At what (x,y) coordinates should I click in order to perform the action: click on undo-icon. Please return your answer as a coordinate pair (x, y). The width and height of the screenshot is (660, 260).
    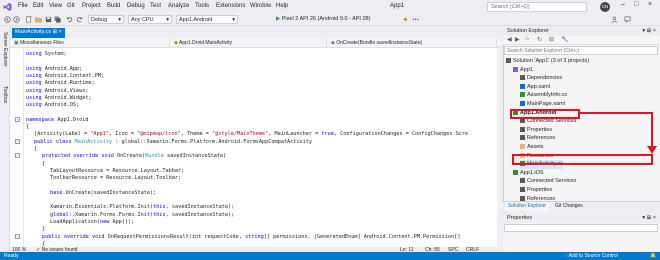
    Looking at the image, I should click on (69, 19).